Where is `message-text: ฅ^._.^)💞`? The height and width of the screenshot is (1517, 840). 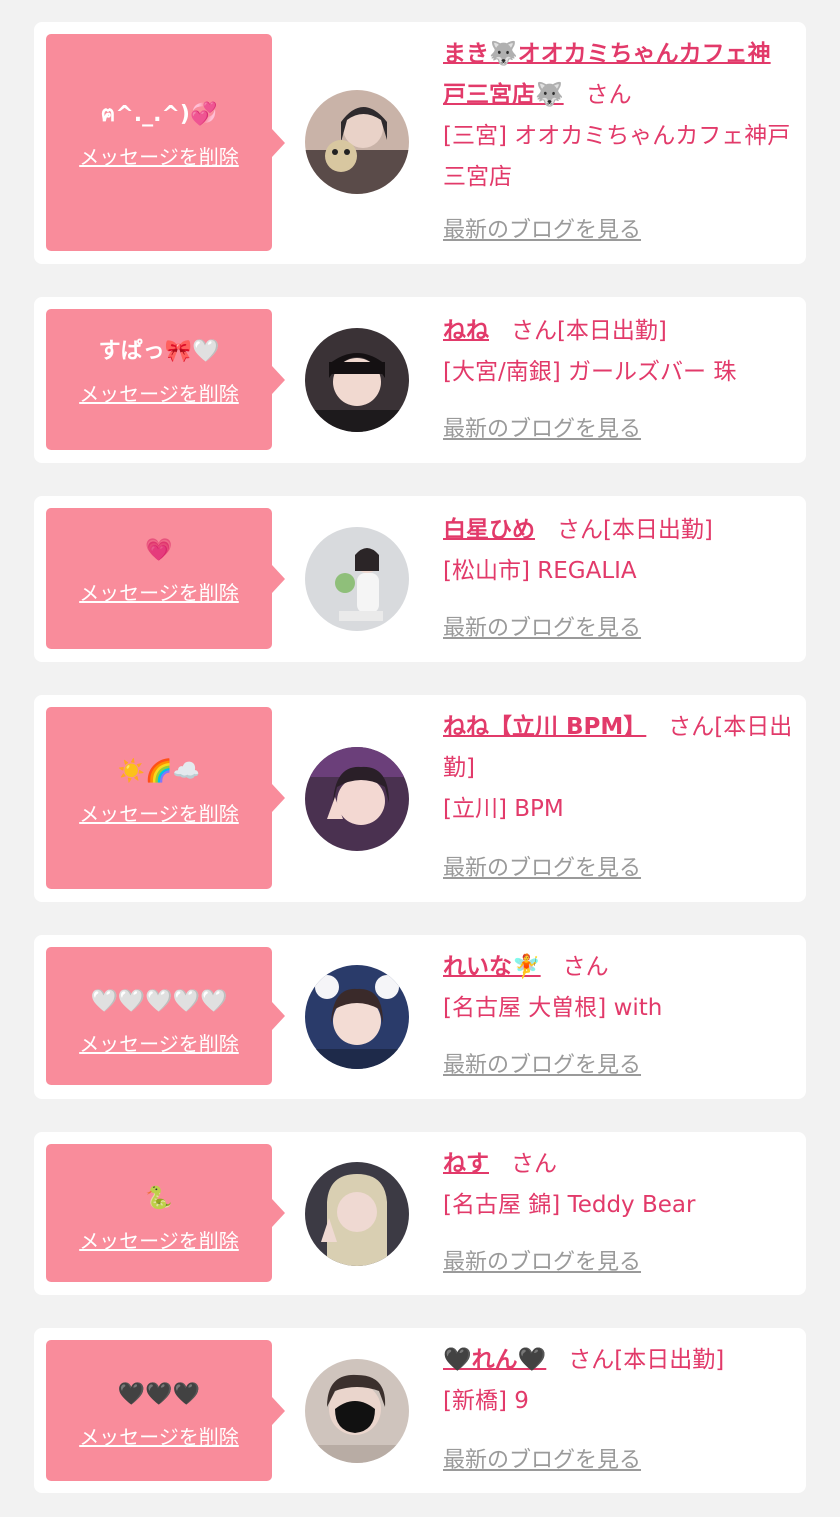 message-text: ฅ^._.^)💞 is located at coordinates (159, 114).